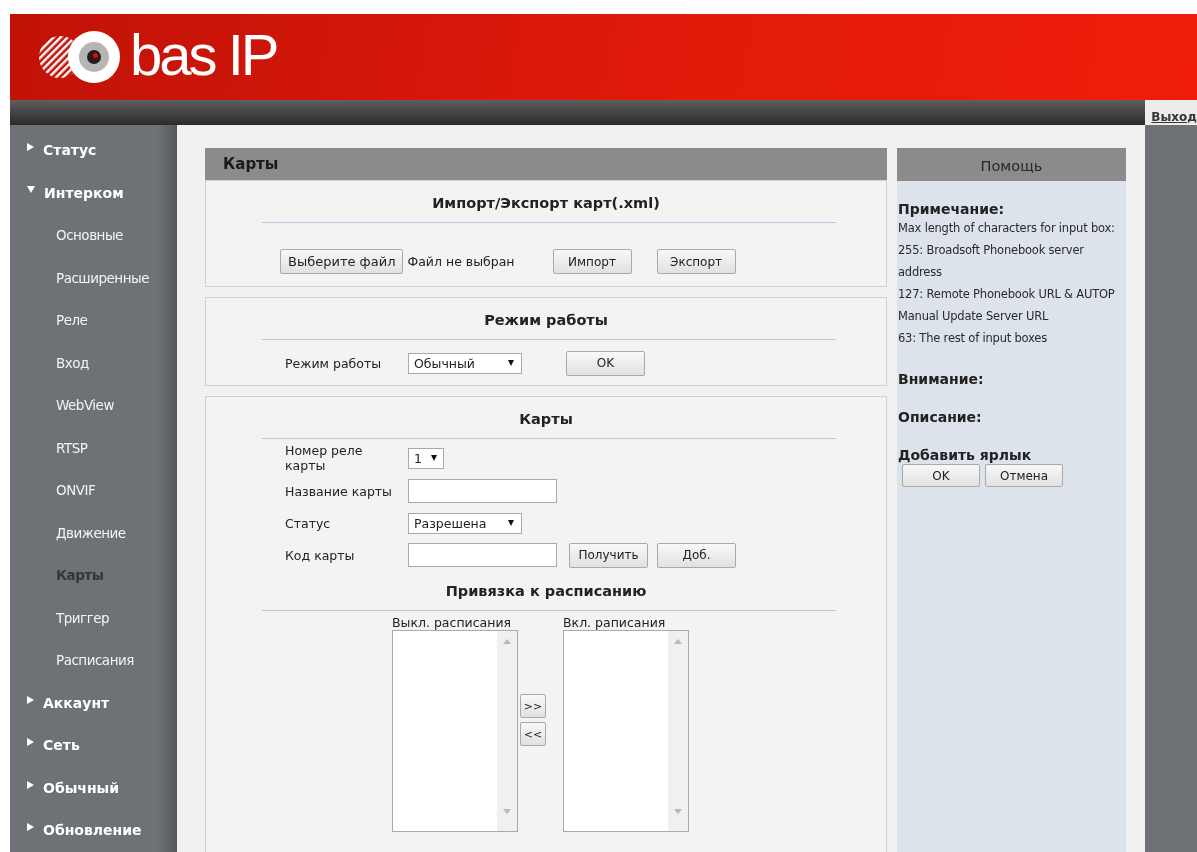 The image size is (1197, 852). I want to click on field-label: Название карты, so click(339, 491).